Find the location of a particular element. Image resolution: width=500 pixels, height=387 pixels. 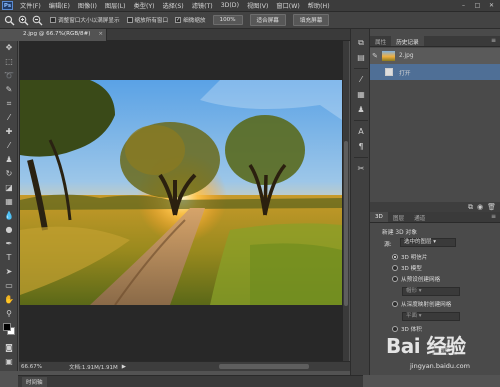

tab-channels: 通道 is located at coordinates (419, 217).